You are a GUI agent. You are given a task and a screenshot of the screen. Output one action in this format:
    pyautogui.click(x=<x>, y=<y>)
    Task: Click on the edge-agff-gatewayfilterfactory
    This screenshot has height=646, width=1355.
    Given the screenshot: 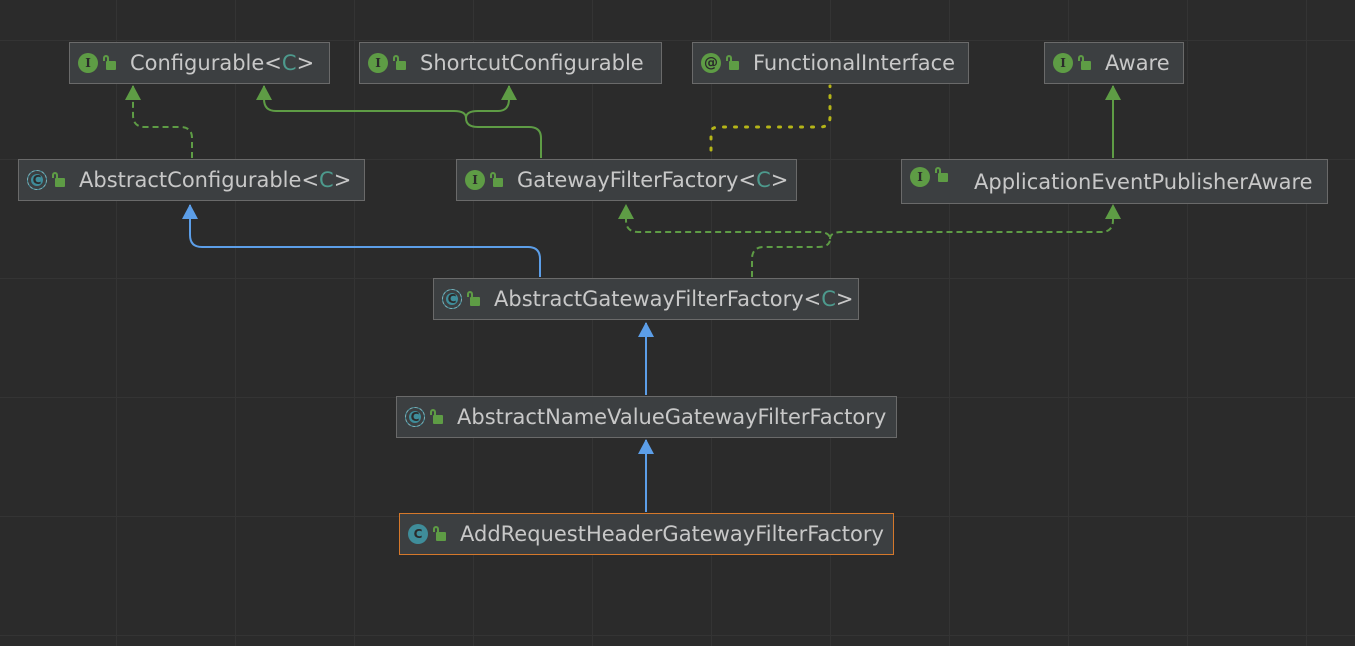 What is the action you would take?
    pyautogui.click(x=728, y=241)
    